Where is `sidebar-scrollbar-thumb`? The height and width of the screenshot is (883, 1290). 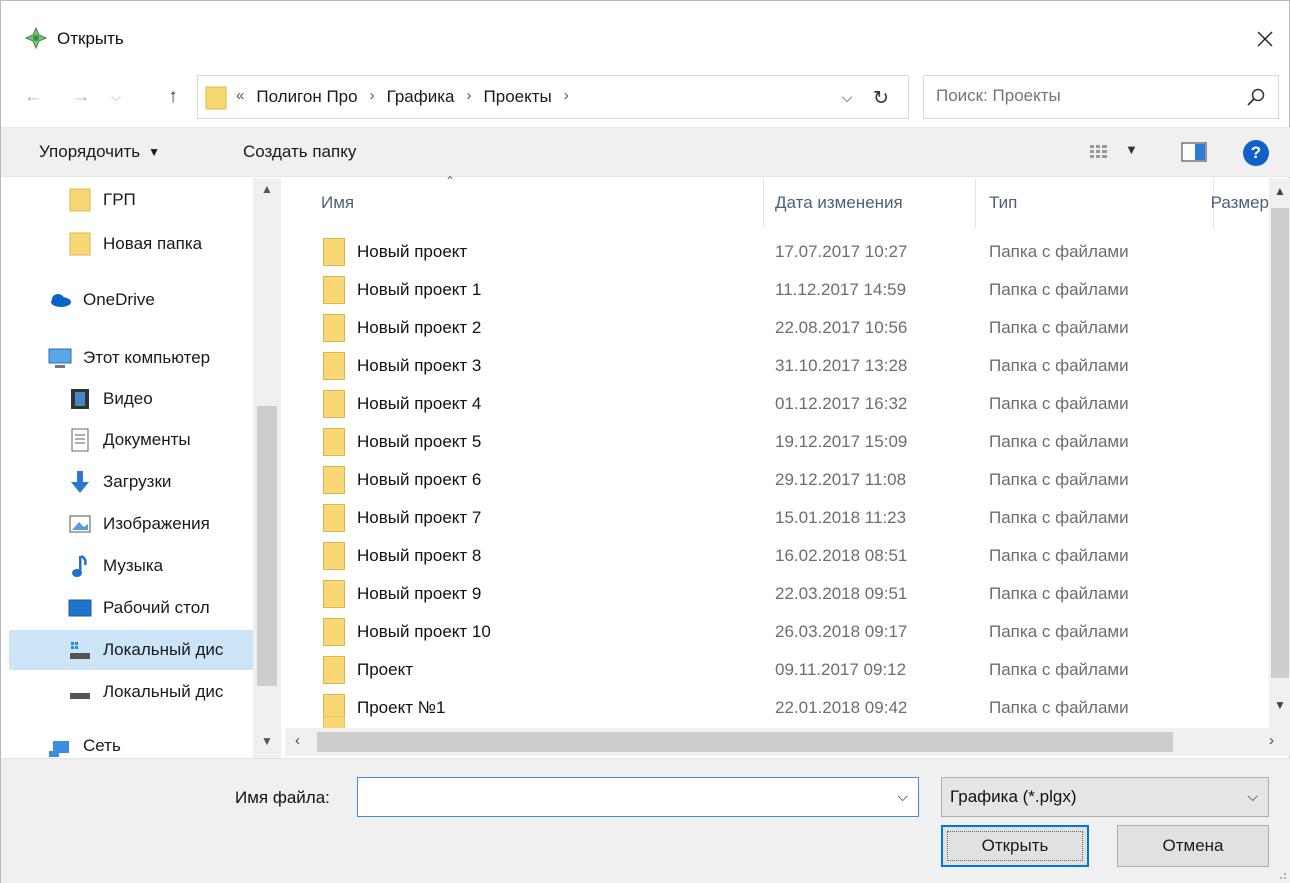 sidebar-scrollbar-thumb is located at coordinates (267, 546).